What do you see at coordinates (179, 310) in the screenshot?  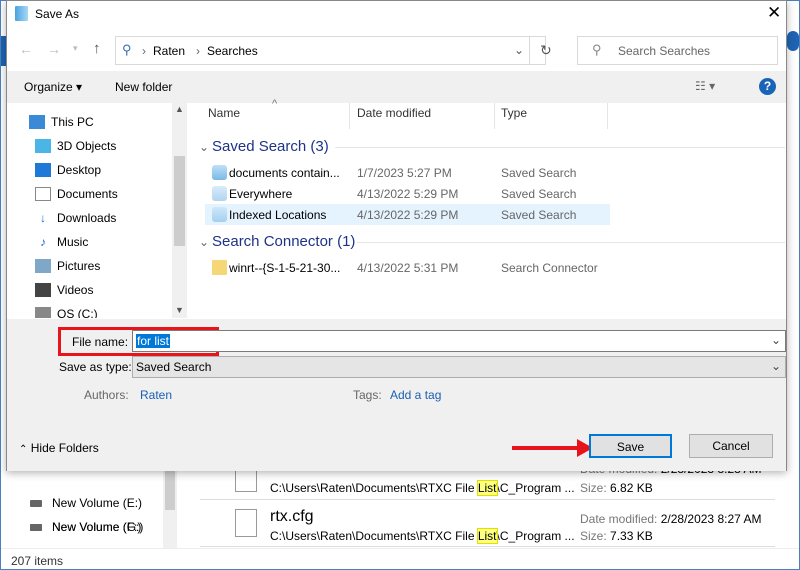 I see `scroll-down-icon: ▼` at bounding box center [179, 310].